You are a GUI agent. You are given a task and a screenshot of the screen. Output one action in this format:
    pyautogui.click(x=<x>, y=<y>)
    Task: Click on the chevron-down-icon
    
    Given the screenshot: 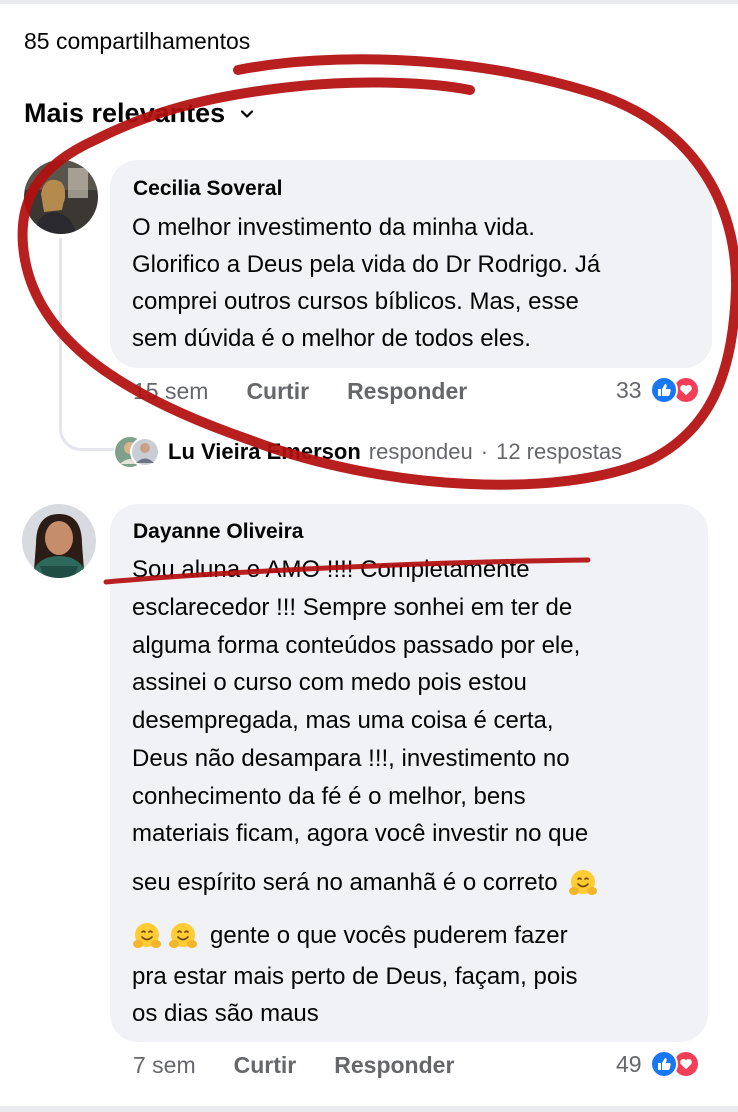 What is the action you would take?
    pyautogui.click(x=247, y=113)
    